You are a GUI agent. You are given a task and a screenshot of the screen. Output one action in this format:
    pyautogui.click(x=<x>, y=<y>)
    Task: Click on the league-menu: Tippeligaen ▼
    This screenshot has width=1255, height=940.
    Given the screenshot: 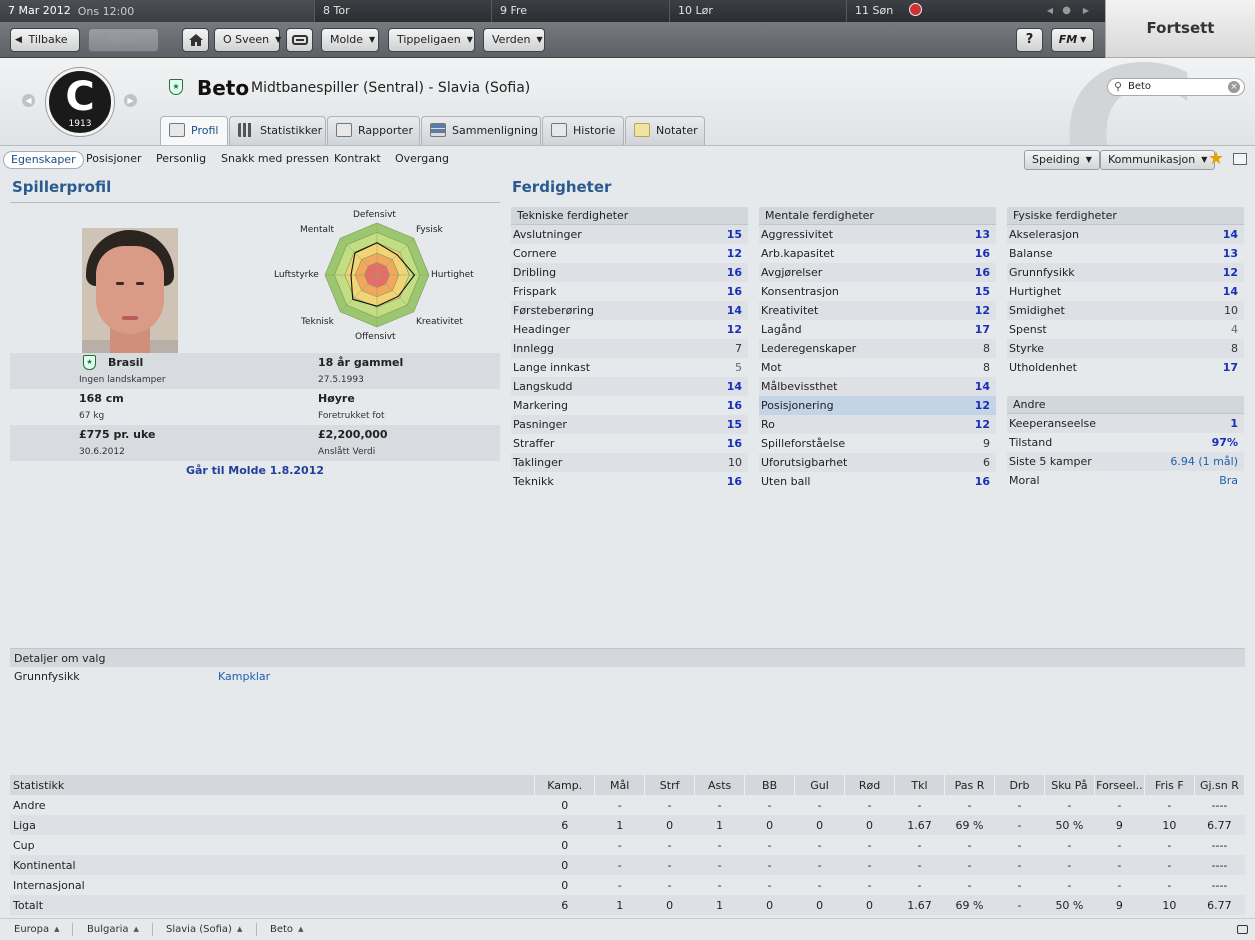 What is the action you would take?
    pyautogui.click(x=431, y=40)
    